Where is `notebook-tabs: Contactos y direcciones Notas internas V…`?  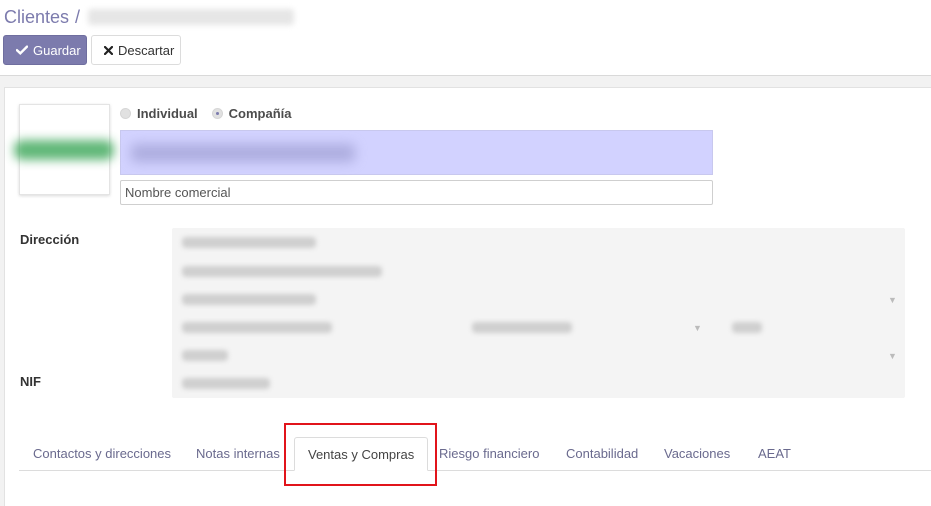 notebook-tabs: Contactos y direcciones Notas internas V… is located at coordinates (475, 454).